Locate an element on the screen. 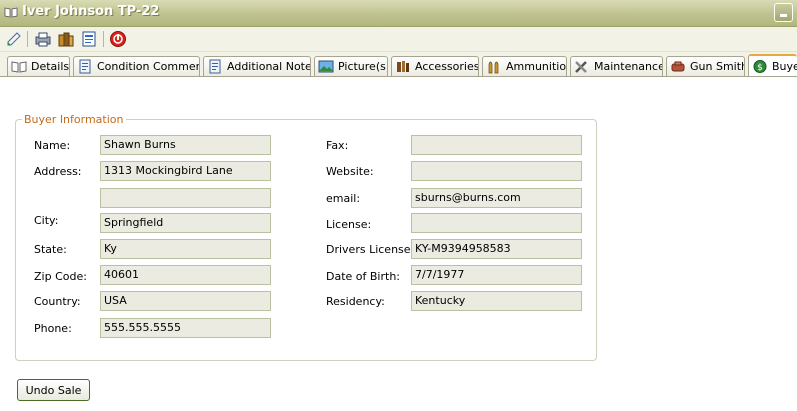 The height and width of the screenshot is (411, 797). tab-accessories: Accessories is located at coordinates (435, 66).